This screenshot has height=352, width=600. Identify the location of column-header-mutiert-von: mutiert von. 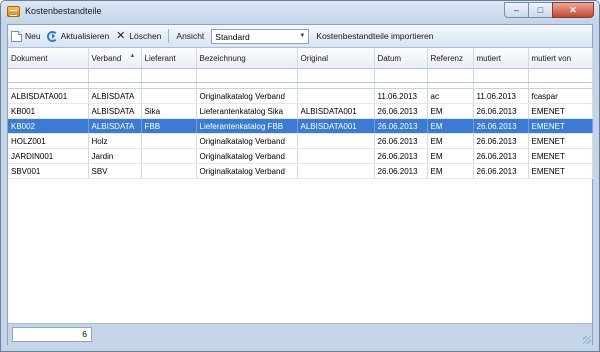
(560, 58).